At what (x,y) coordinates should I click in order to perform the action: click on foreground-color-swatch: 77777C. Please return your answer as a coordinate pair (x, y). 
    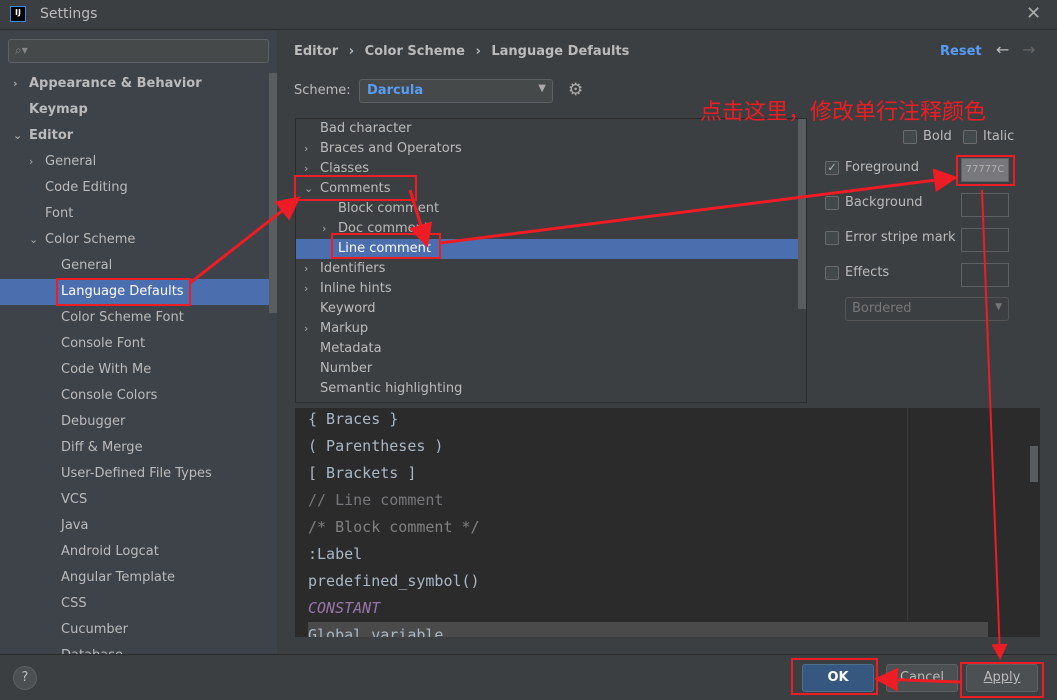
    Looking at the image, I should click on (985, 170).